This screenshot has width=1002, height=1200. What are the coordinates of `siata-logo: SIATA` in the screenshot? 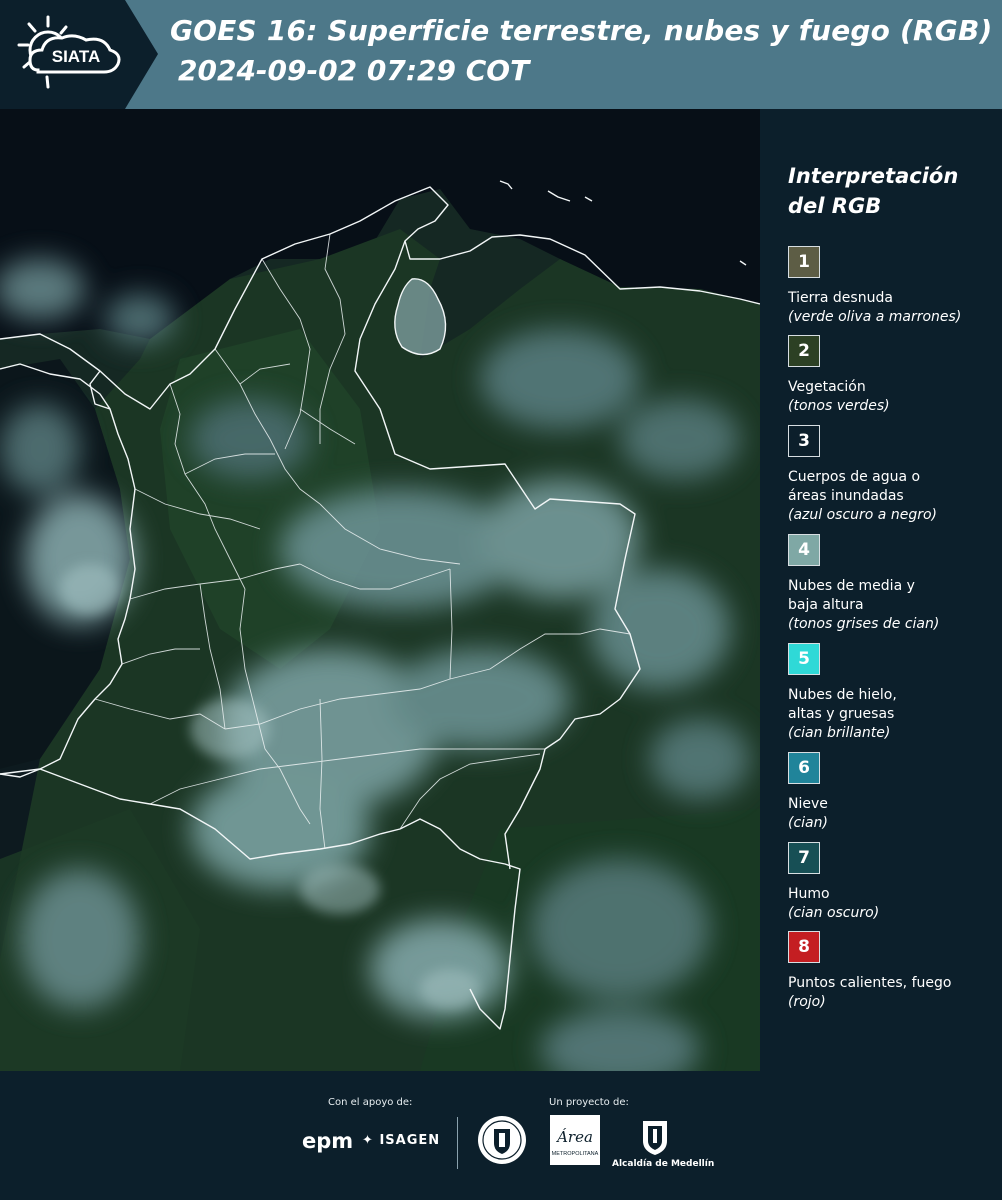 It's located at (79, 54).